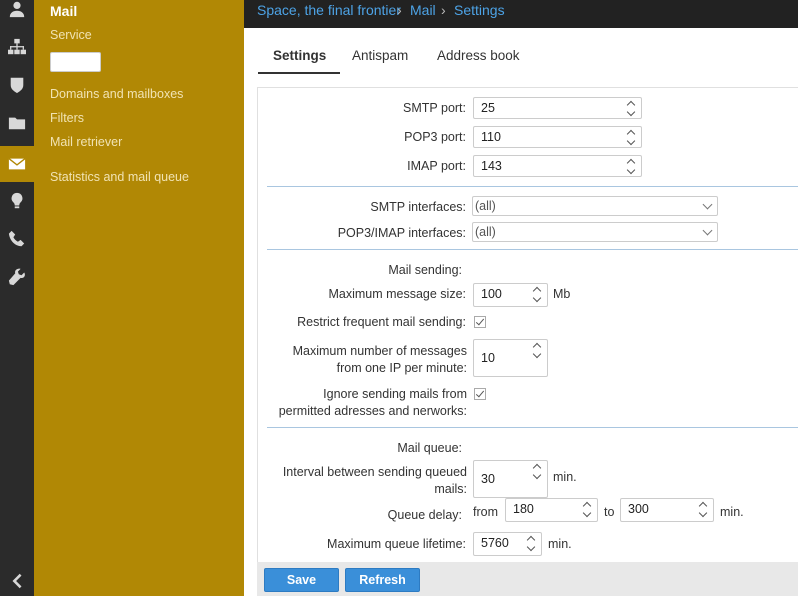 This screenshot has width=798, height=596. What do you see at coordinates (485, 232) in the screenshot?
I see `pop3imap-interfaces-value: (all)` at bounding box center [485, 232].